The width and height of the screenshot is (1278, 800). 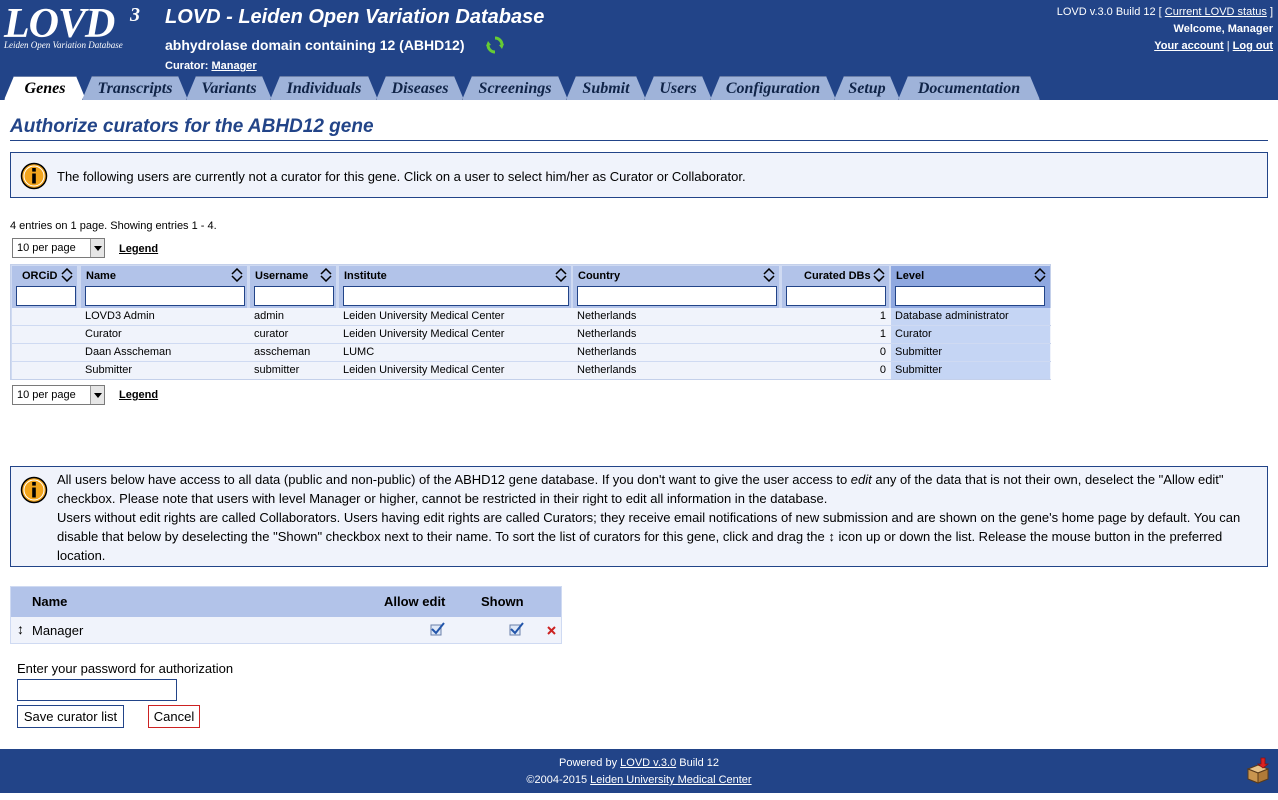 I want to click on cell-level: Curator, so click(x=970, y=334).